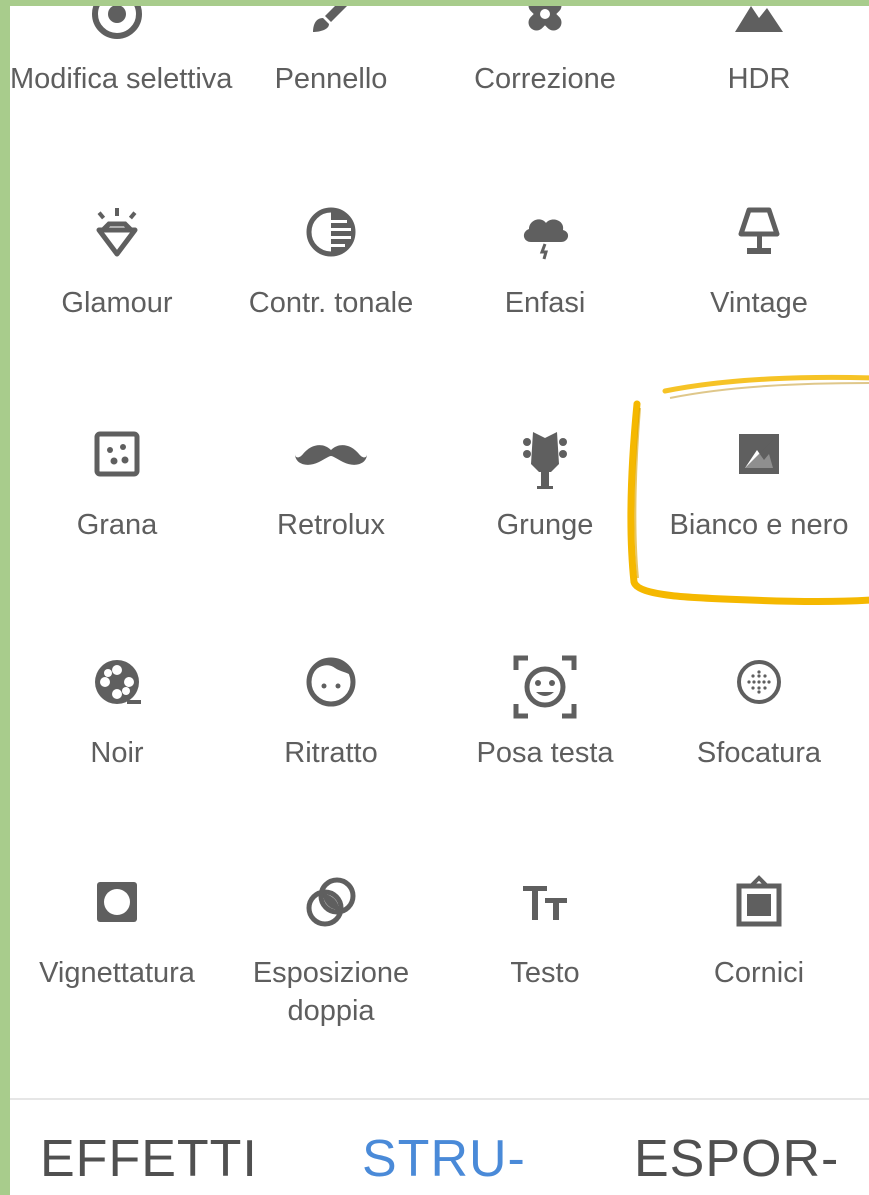 The height and width of the screenshot is (1195, 869). What do you see at coordinates (121, 79) in the screenshot?
I see `tool-label: Modifica selettiva` at bounding box center [121, 79].